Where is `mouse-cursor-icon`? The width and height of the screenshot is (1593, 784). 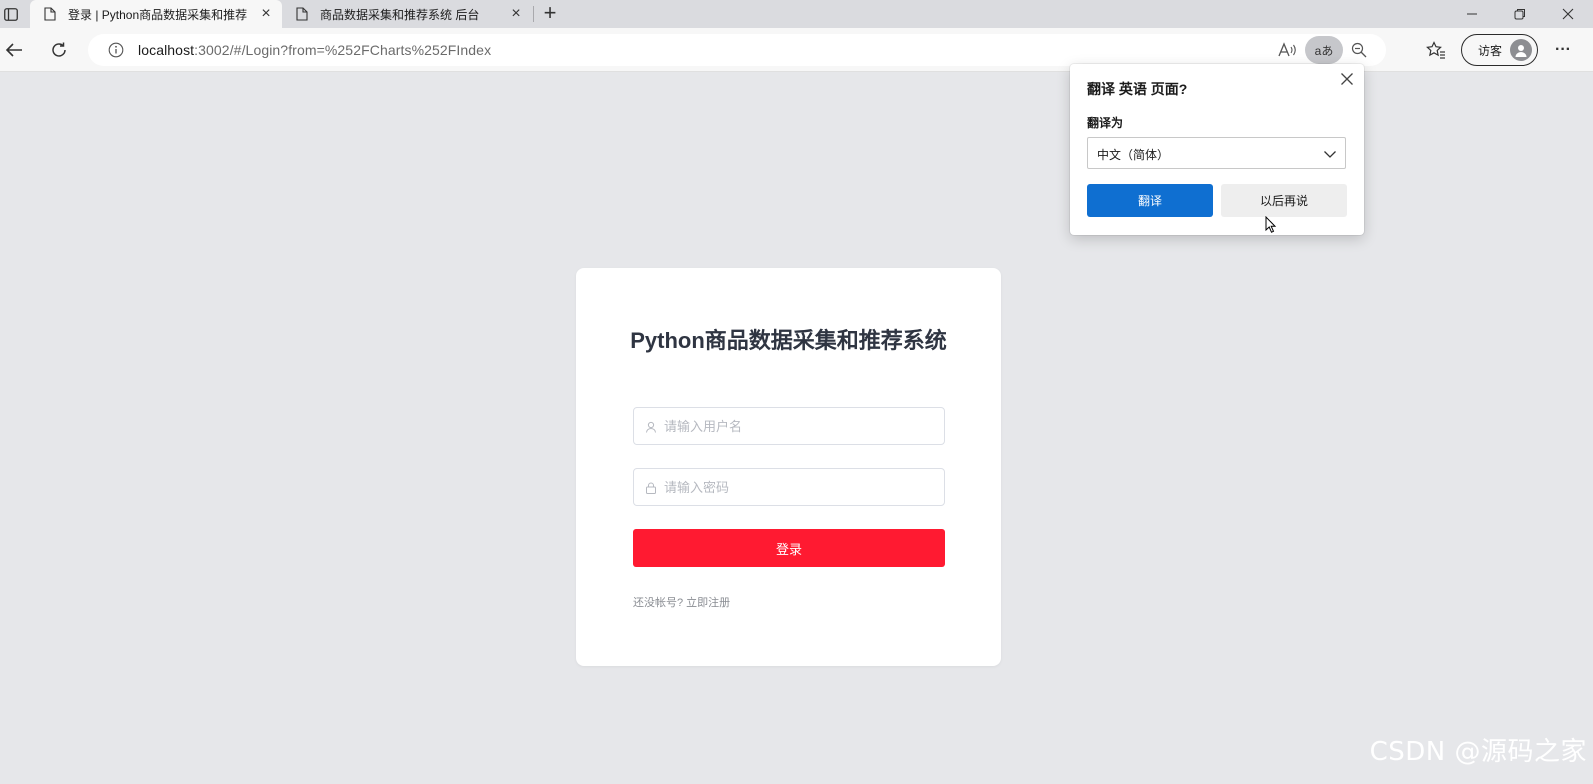 mouse-cursor-icon is located at coordinates (1271, 224).